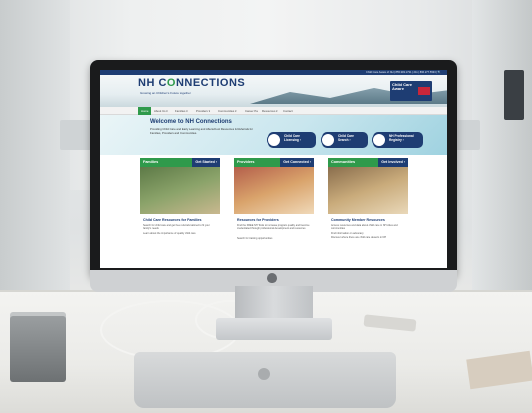 The image size is (532, 413). Describe the element at coordinates (38, 349) in the screenshot. I see `speaker` at that location.